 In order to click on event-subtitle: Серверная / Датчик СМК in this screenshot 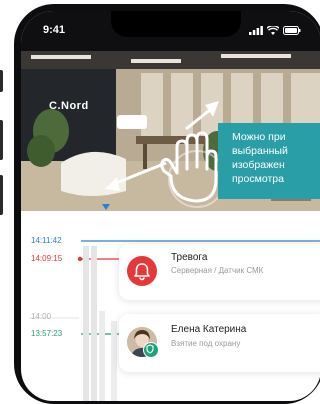, I will do `click(217, 270)`.